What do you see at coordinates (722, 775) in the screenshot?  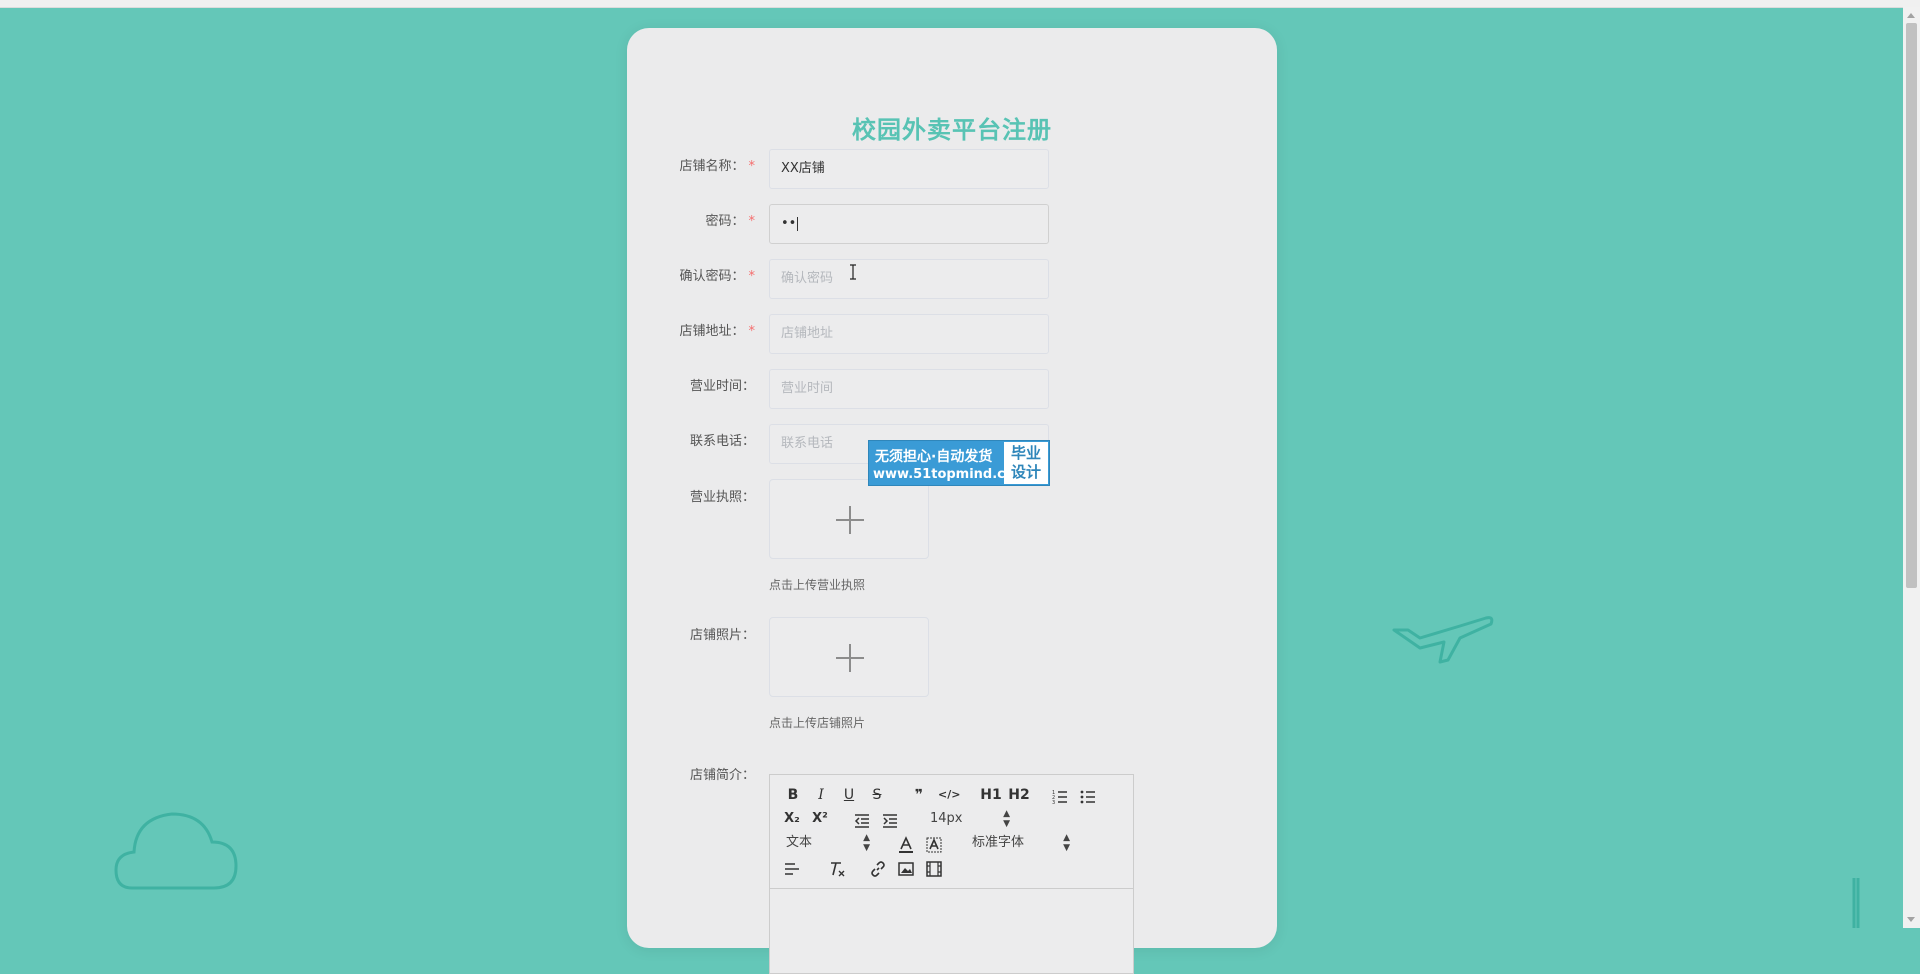 I see `label-shop-intro: 店铺简介：` at bounding box center [722, 775].